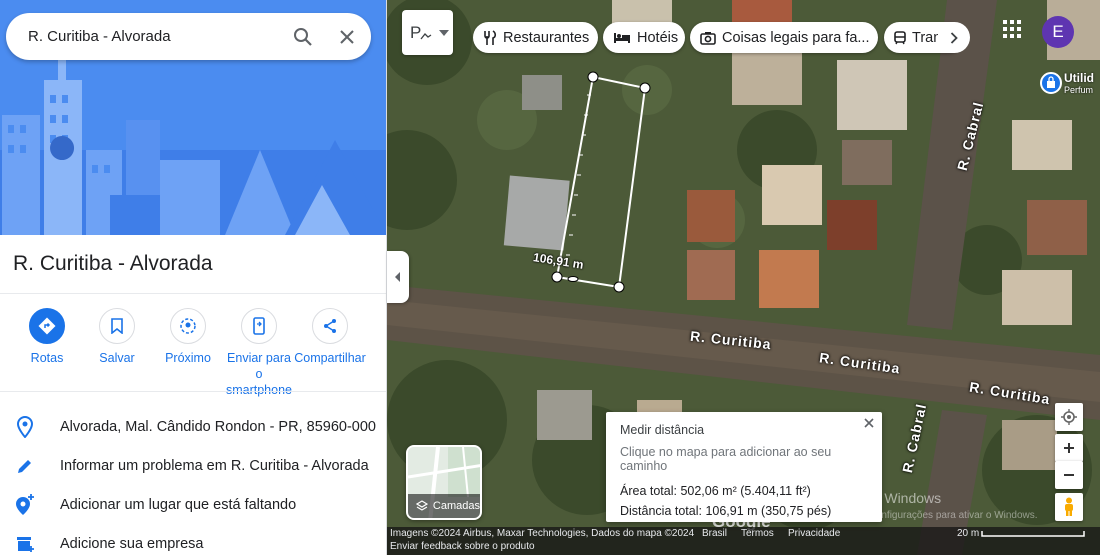  Describe the element at coordinates (726, 511) in the screenshot. I see `measure-distance: Distância total: 106,91 m (350,75 pés)` at that location.